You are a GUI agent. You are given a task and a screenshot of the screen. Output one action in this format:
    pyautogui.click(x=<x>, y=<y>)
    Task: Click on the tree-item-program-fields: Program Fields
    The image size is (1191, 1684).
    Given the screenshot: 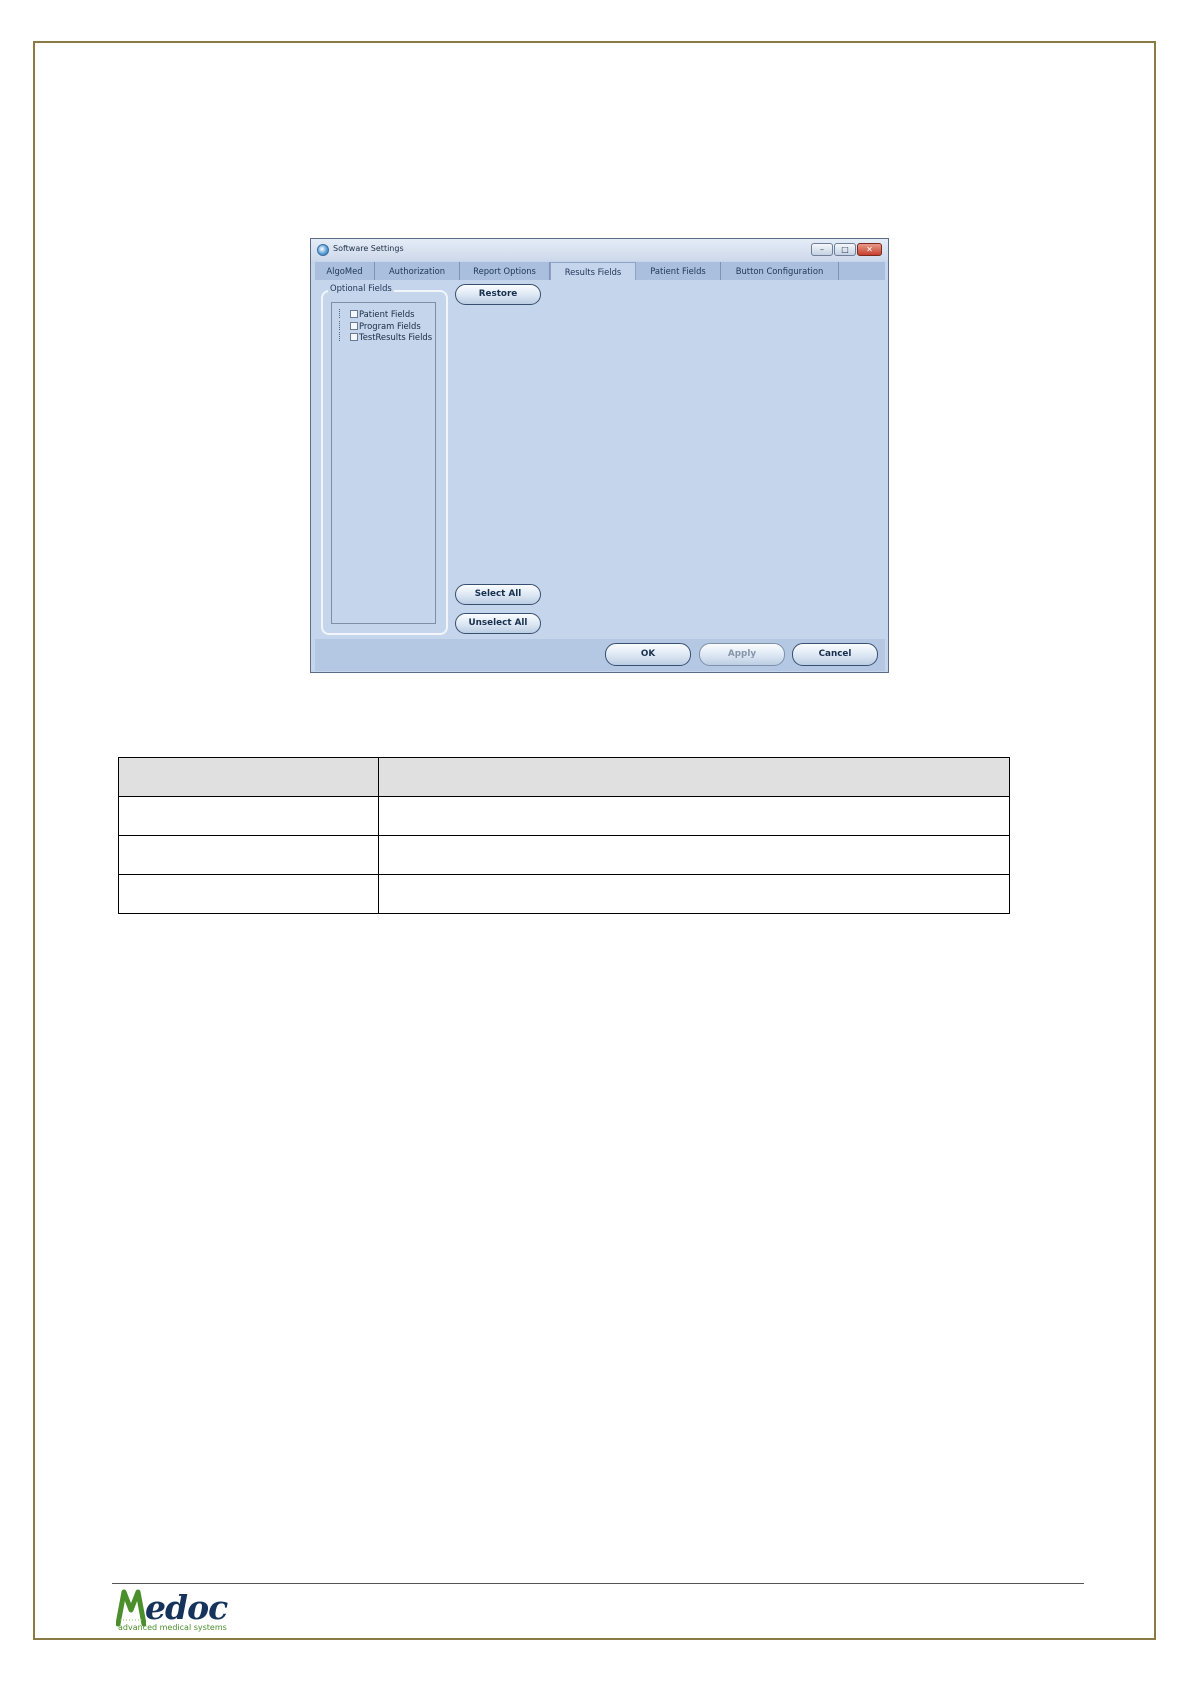 What is the action you would take?
    pyautogui.click(x=380, y=326)
    